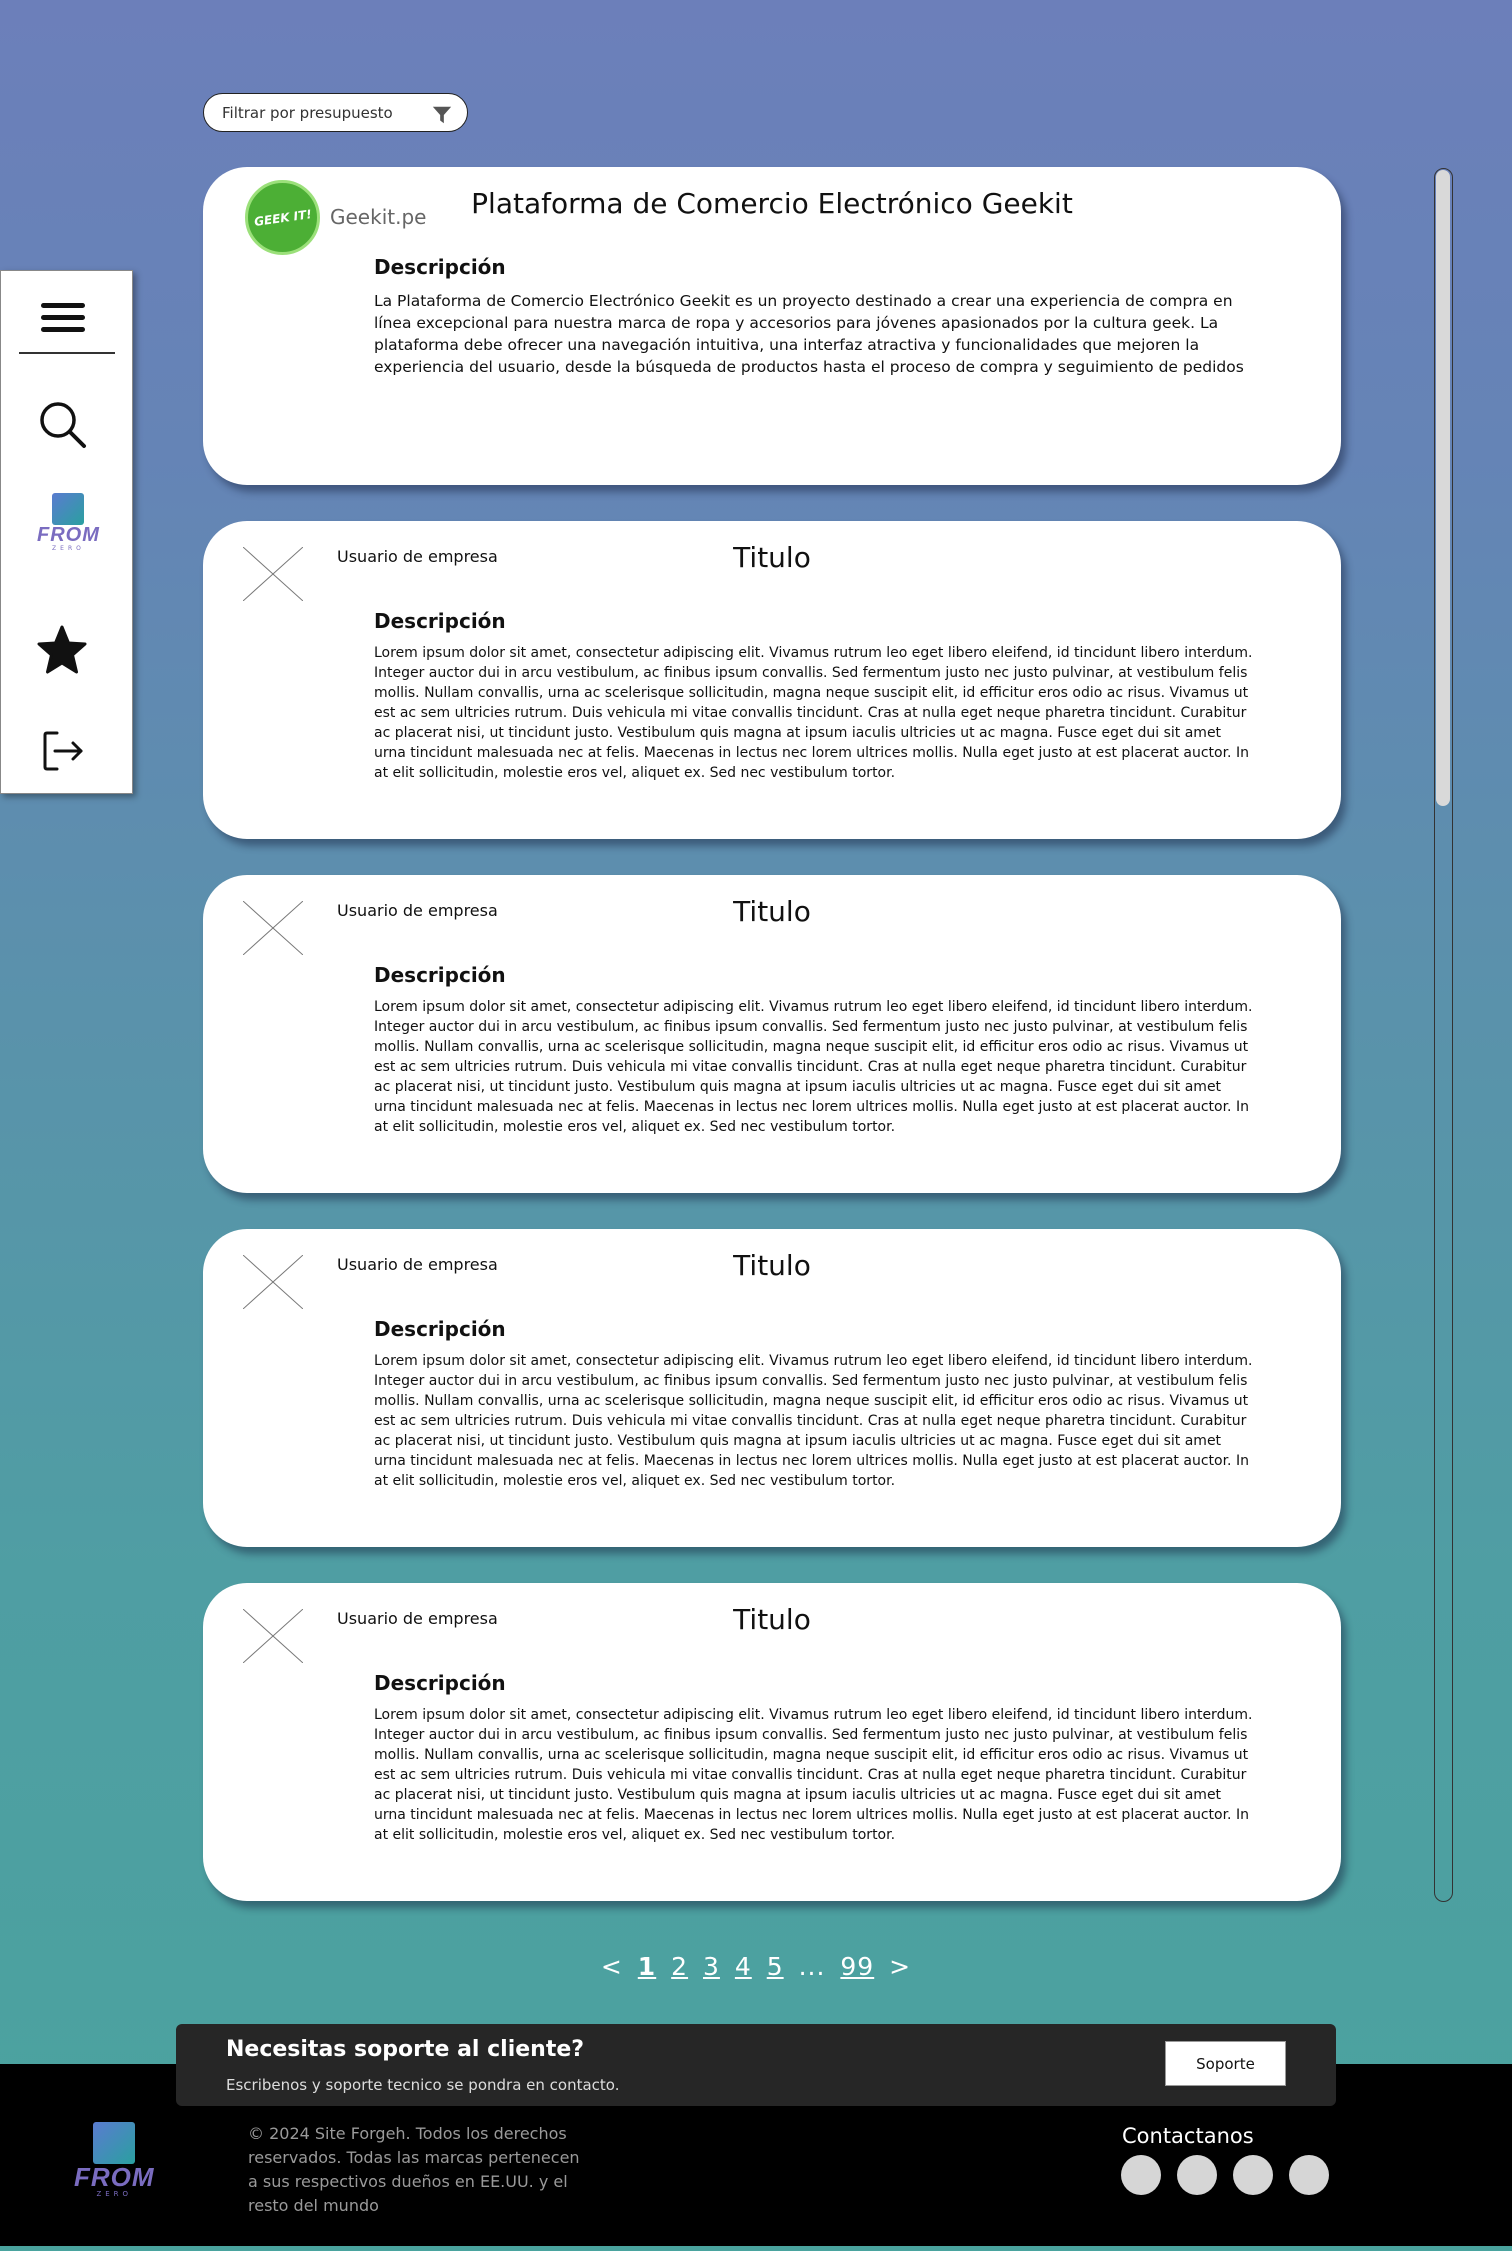  What do you see at coordinates (756, 1966) in the screenshot?
I see `pagination: < 1 2 3 4 5 ... 99 >` at bounding box center [756, 1966].